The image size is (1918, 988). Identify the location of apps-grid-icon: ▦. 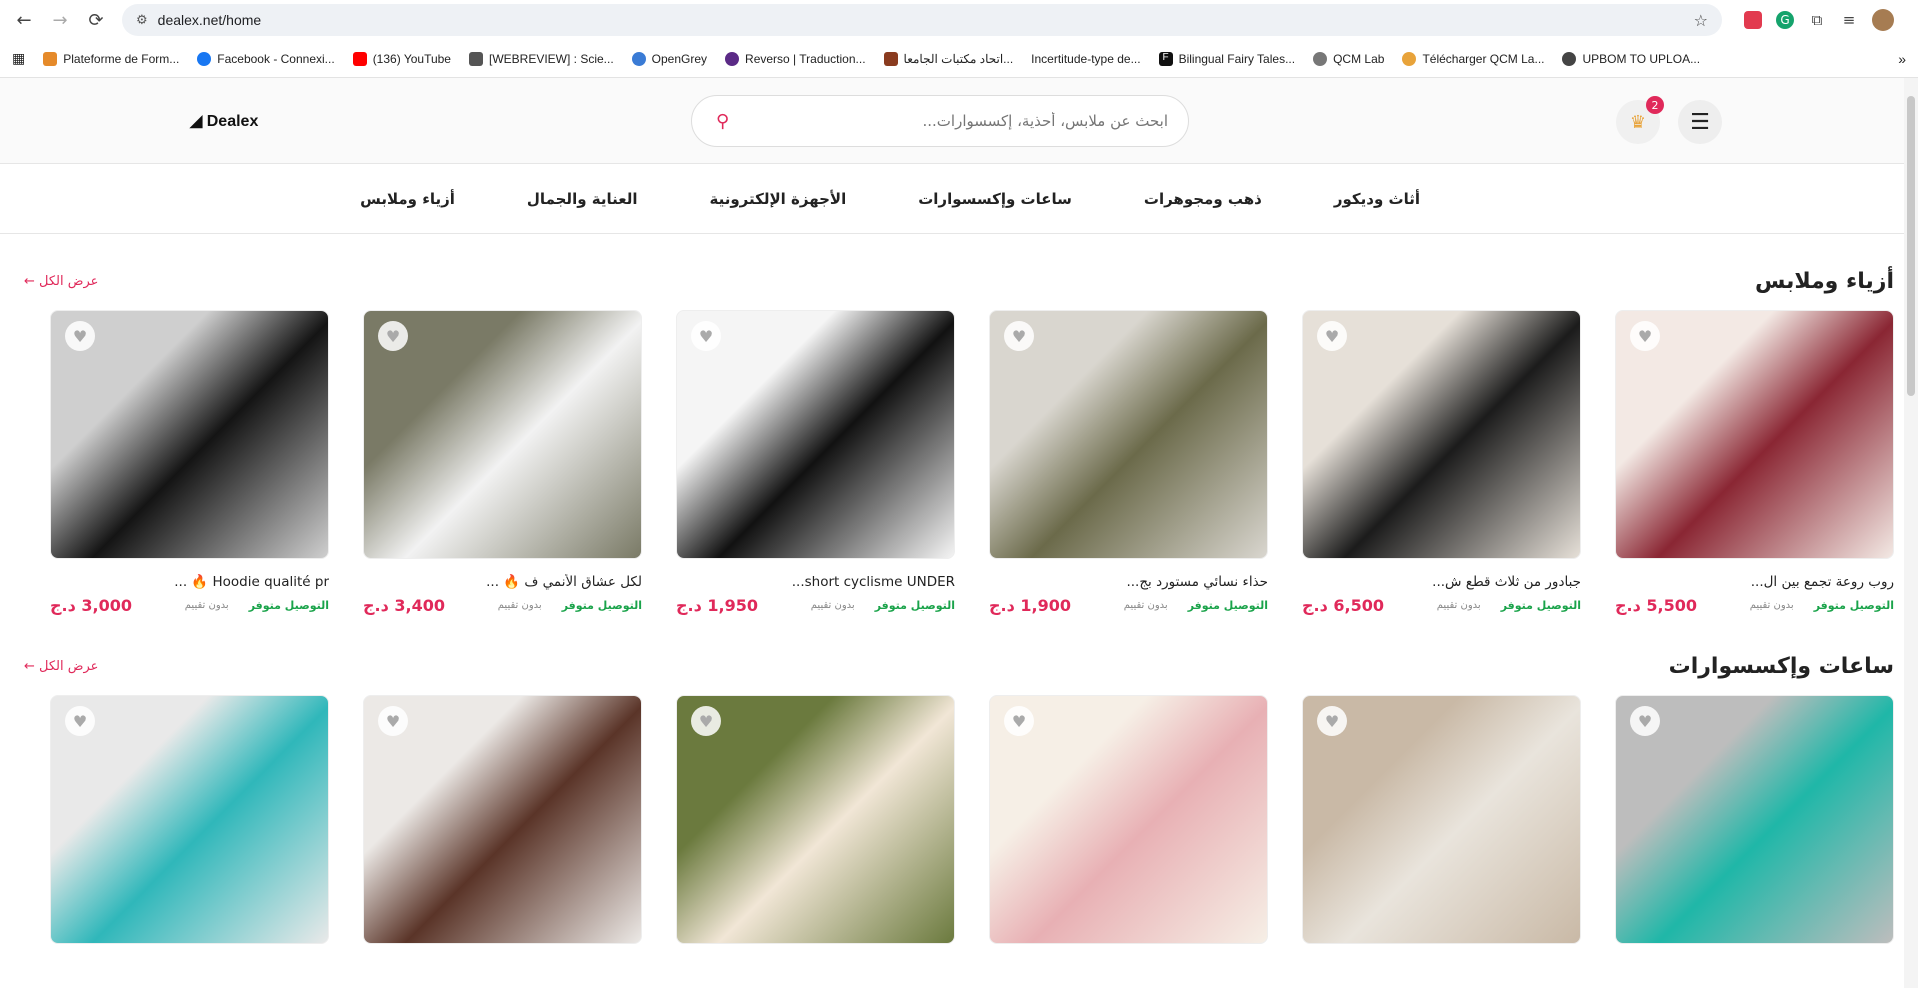
(18, 58).